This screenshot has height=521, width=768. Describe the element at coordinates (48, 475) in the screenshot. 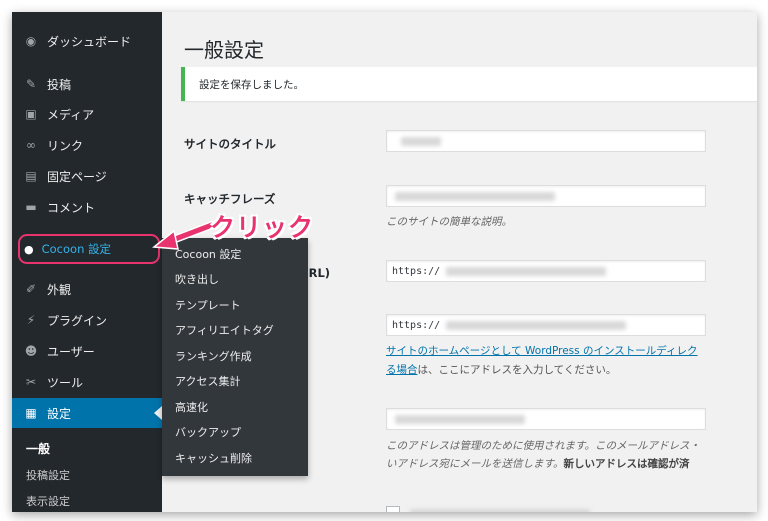

I see `submenu-item-writing: 投稿設定` at that location.